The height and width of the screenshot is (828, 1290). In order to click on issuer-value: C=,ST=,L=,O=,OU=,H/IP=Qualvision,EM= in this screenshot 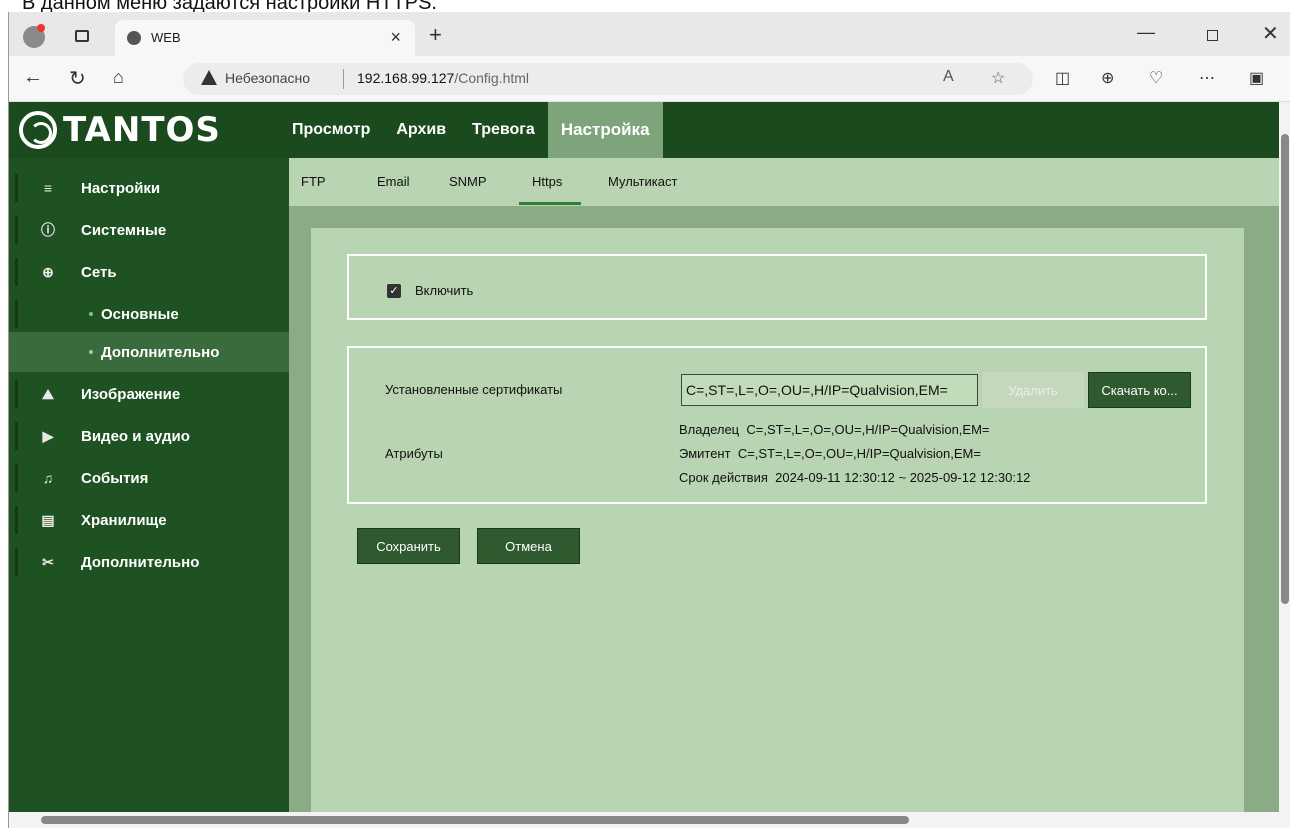, I will do `click(859, 453)`.